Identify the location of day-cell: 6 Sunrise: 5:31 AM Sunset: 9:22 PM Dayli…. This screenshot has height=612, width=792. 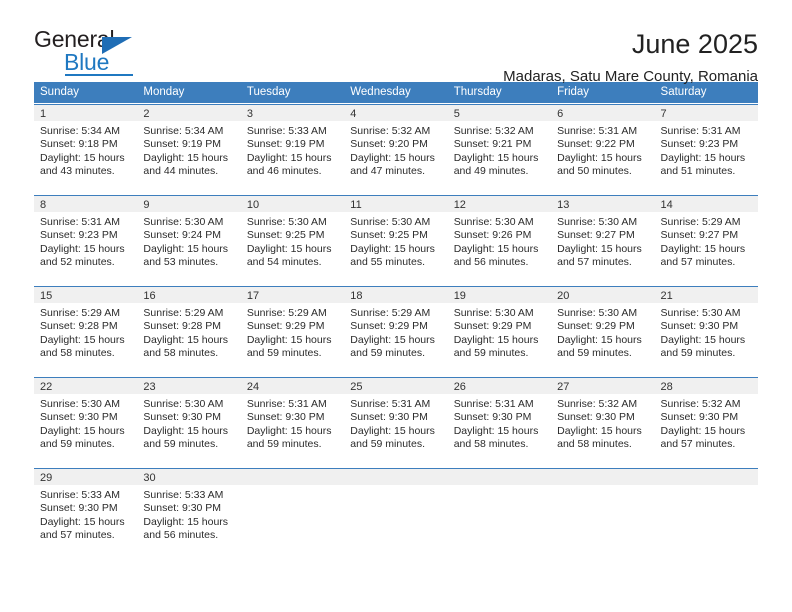
(603, 147).